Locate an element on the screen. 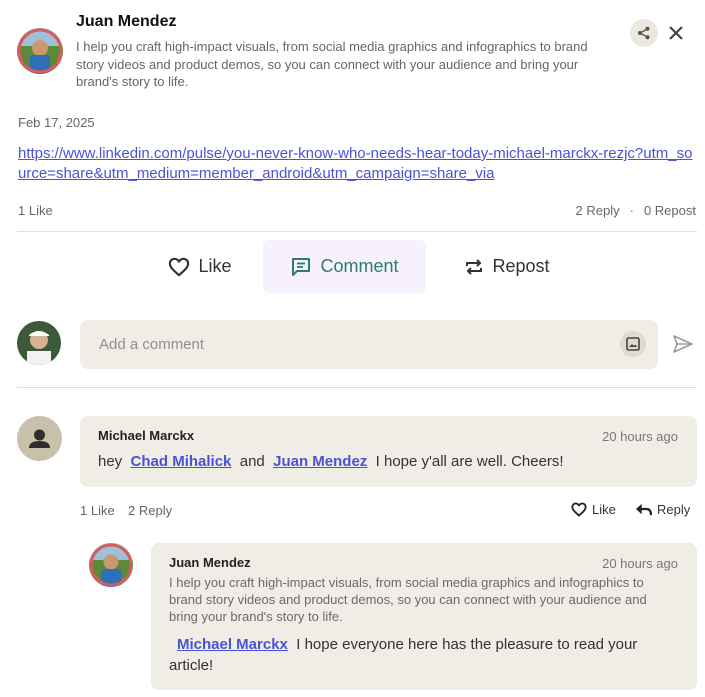 This screenshot has width=705, height=697. mention-link: Michael Marckx is located at coordinates (232, 644).